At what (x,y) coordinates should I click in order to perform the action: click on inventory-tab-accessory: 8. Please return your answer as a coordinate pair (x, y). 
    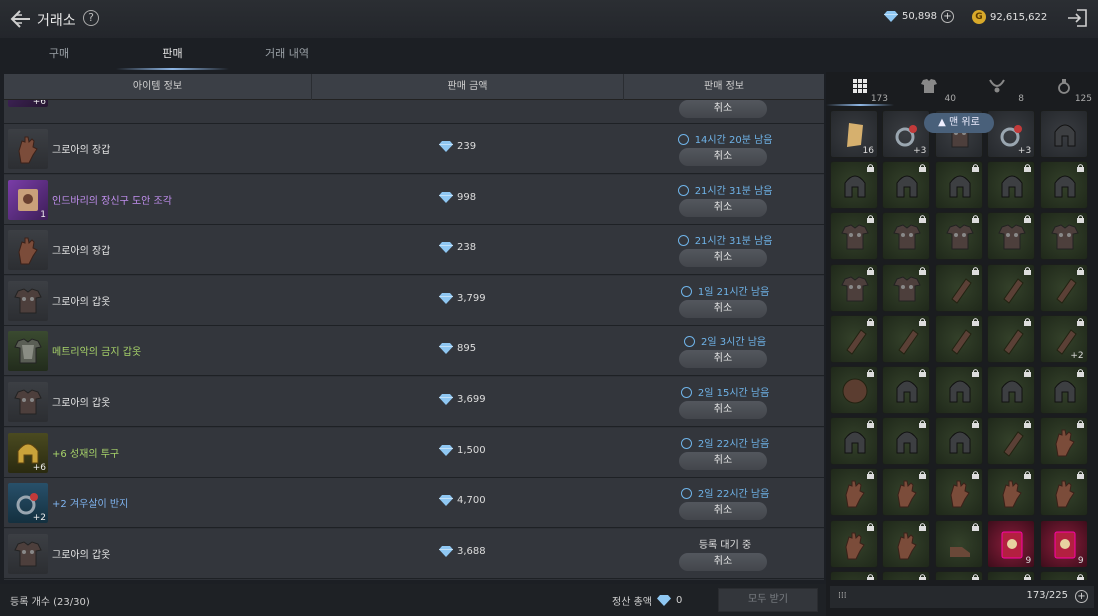
    Looking at the image, I should click on (996, 89).